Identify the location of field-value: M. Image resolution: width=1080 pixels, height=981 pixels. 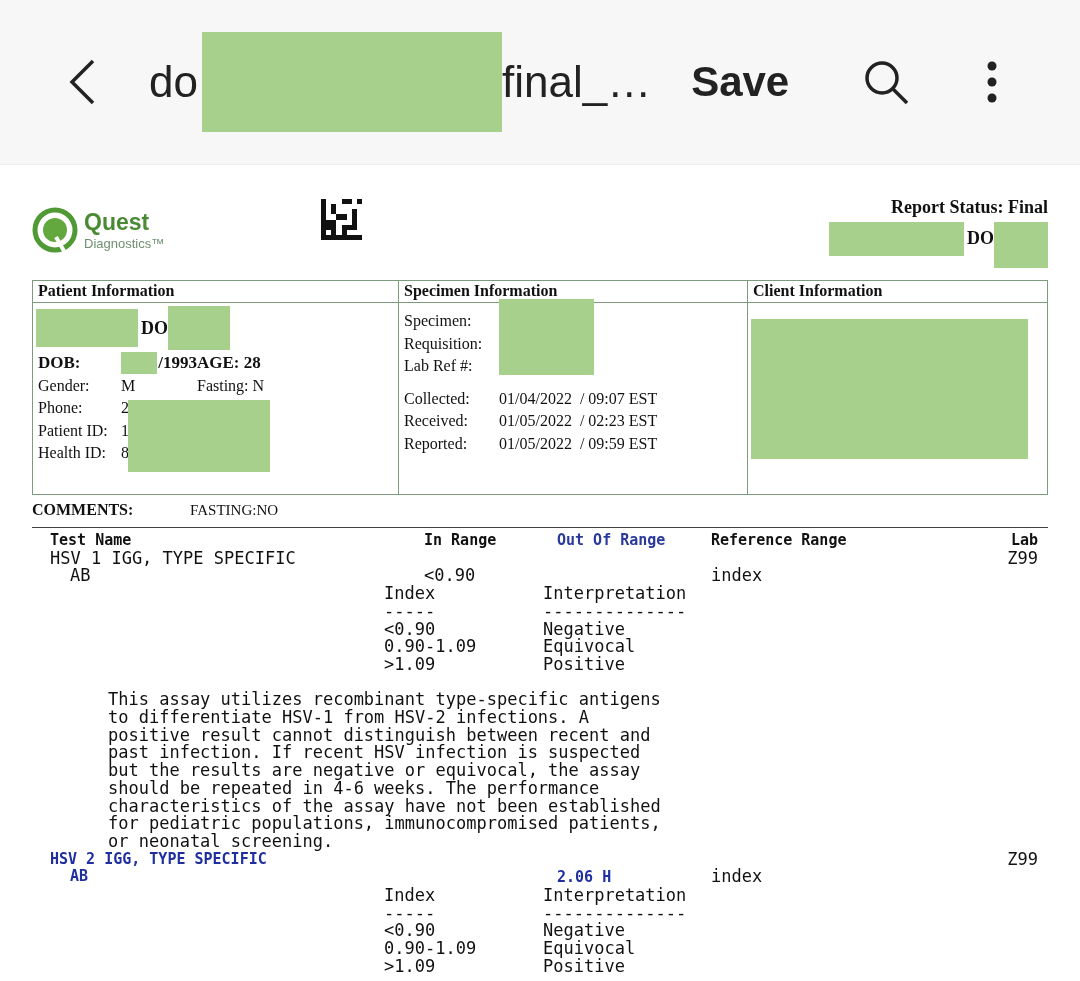
(128, 385).